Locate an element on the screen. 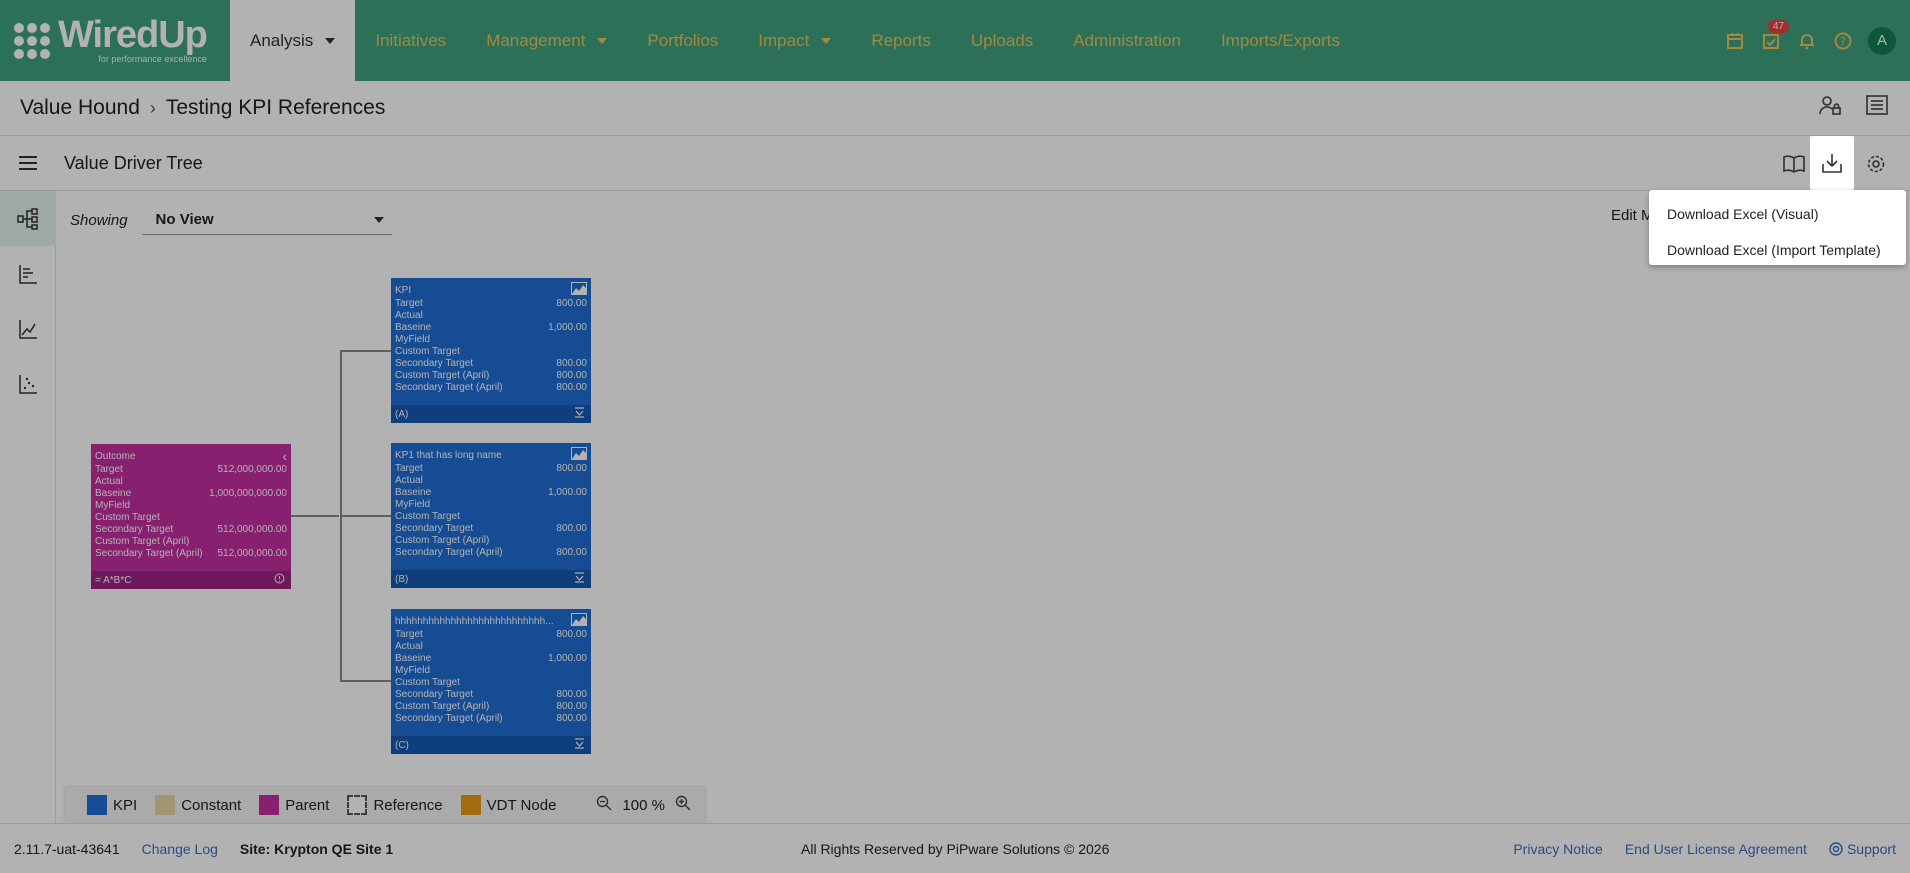  download-button is located at coordinates (1832, 163).